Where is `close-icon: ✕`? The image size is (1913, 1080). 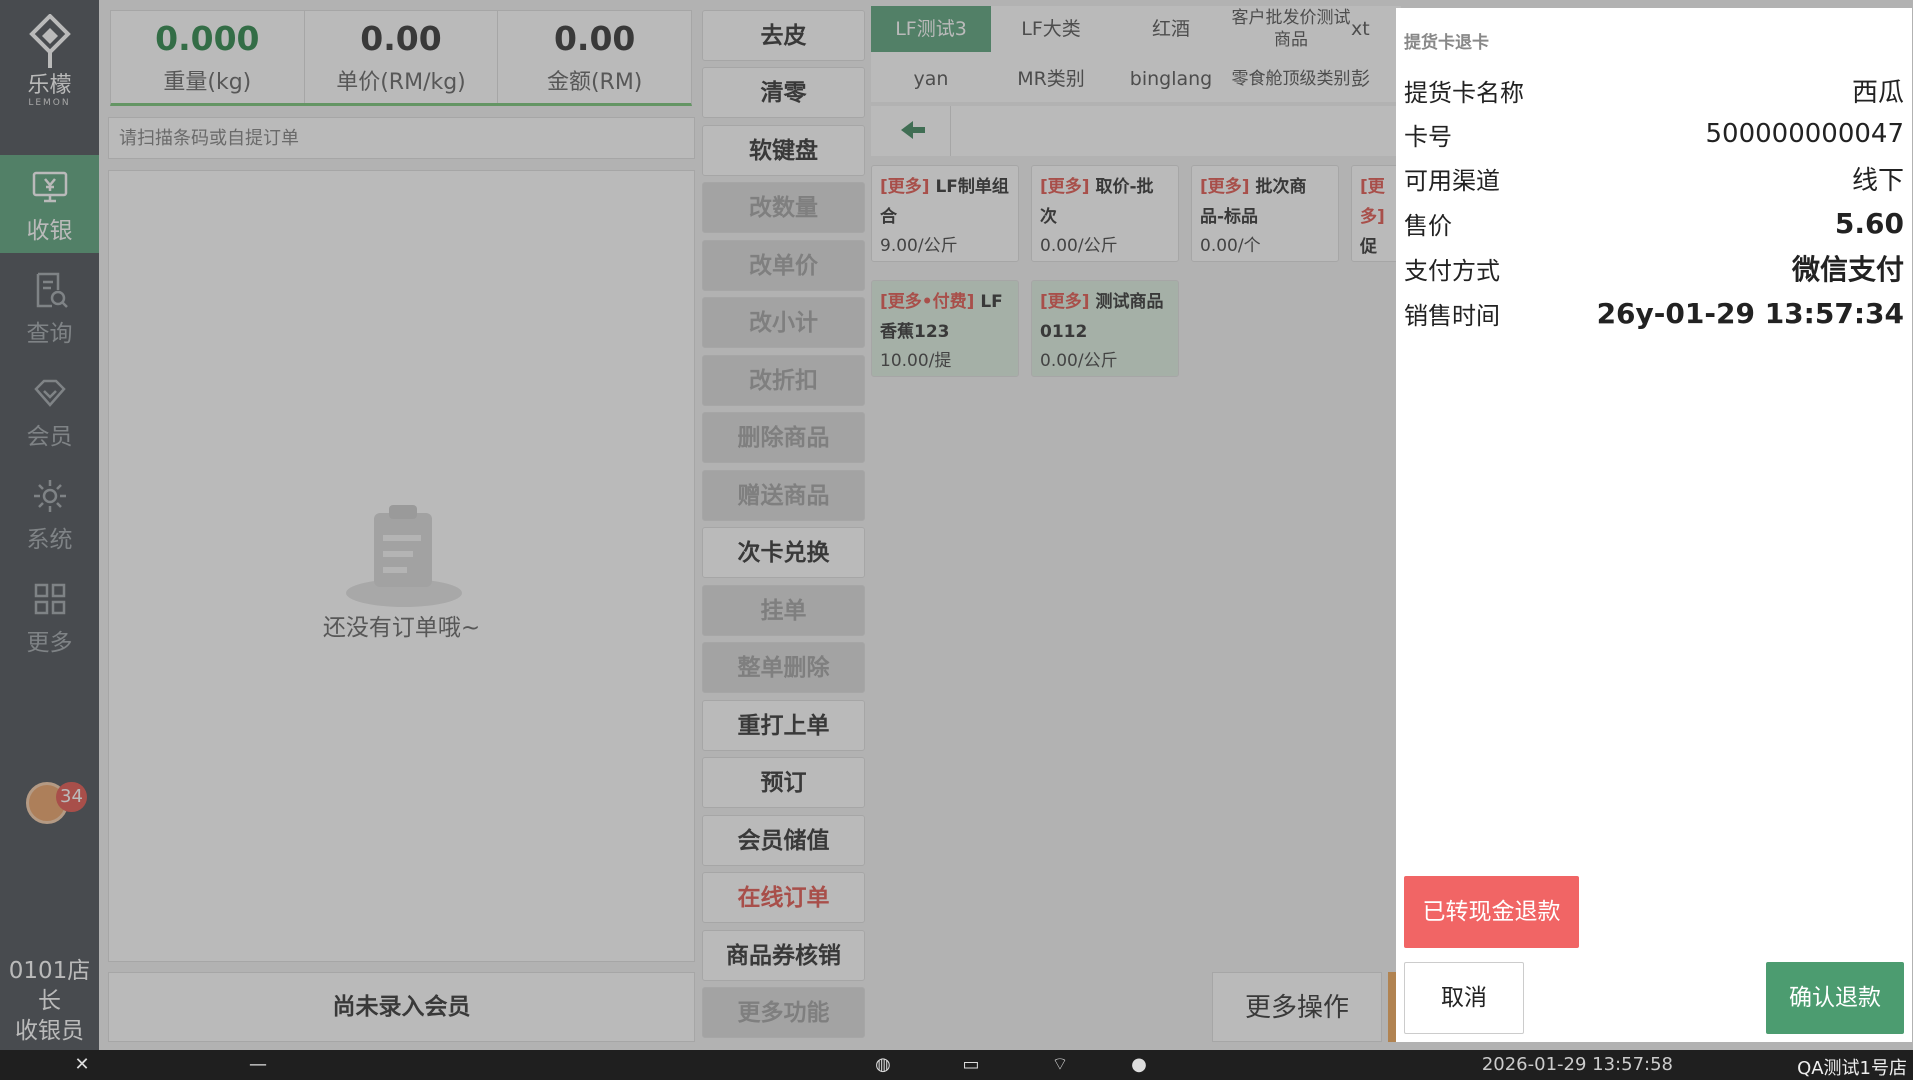 close-icon: ✕ is located at coordinates (82, 1065).